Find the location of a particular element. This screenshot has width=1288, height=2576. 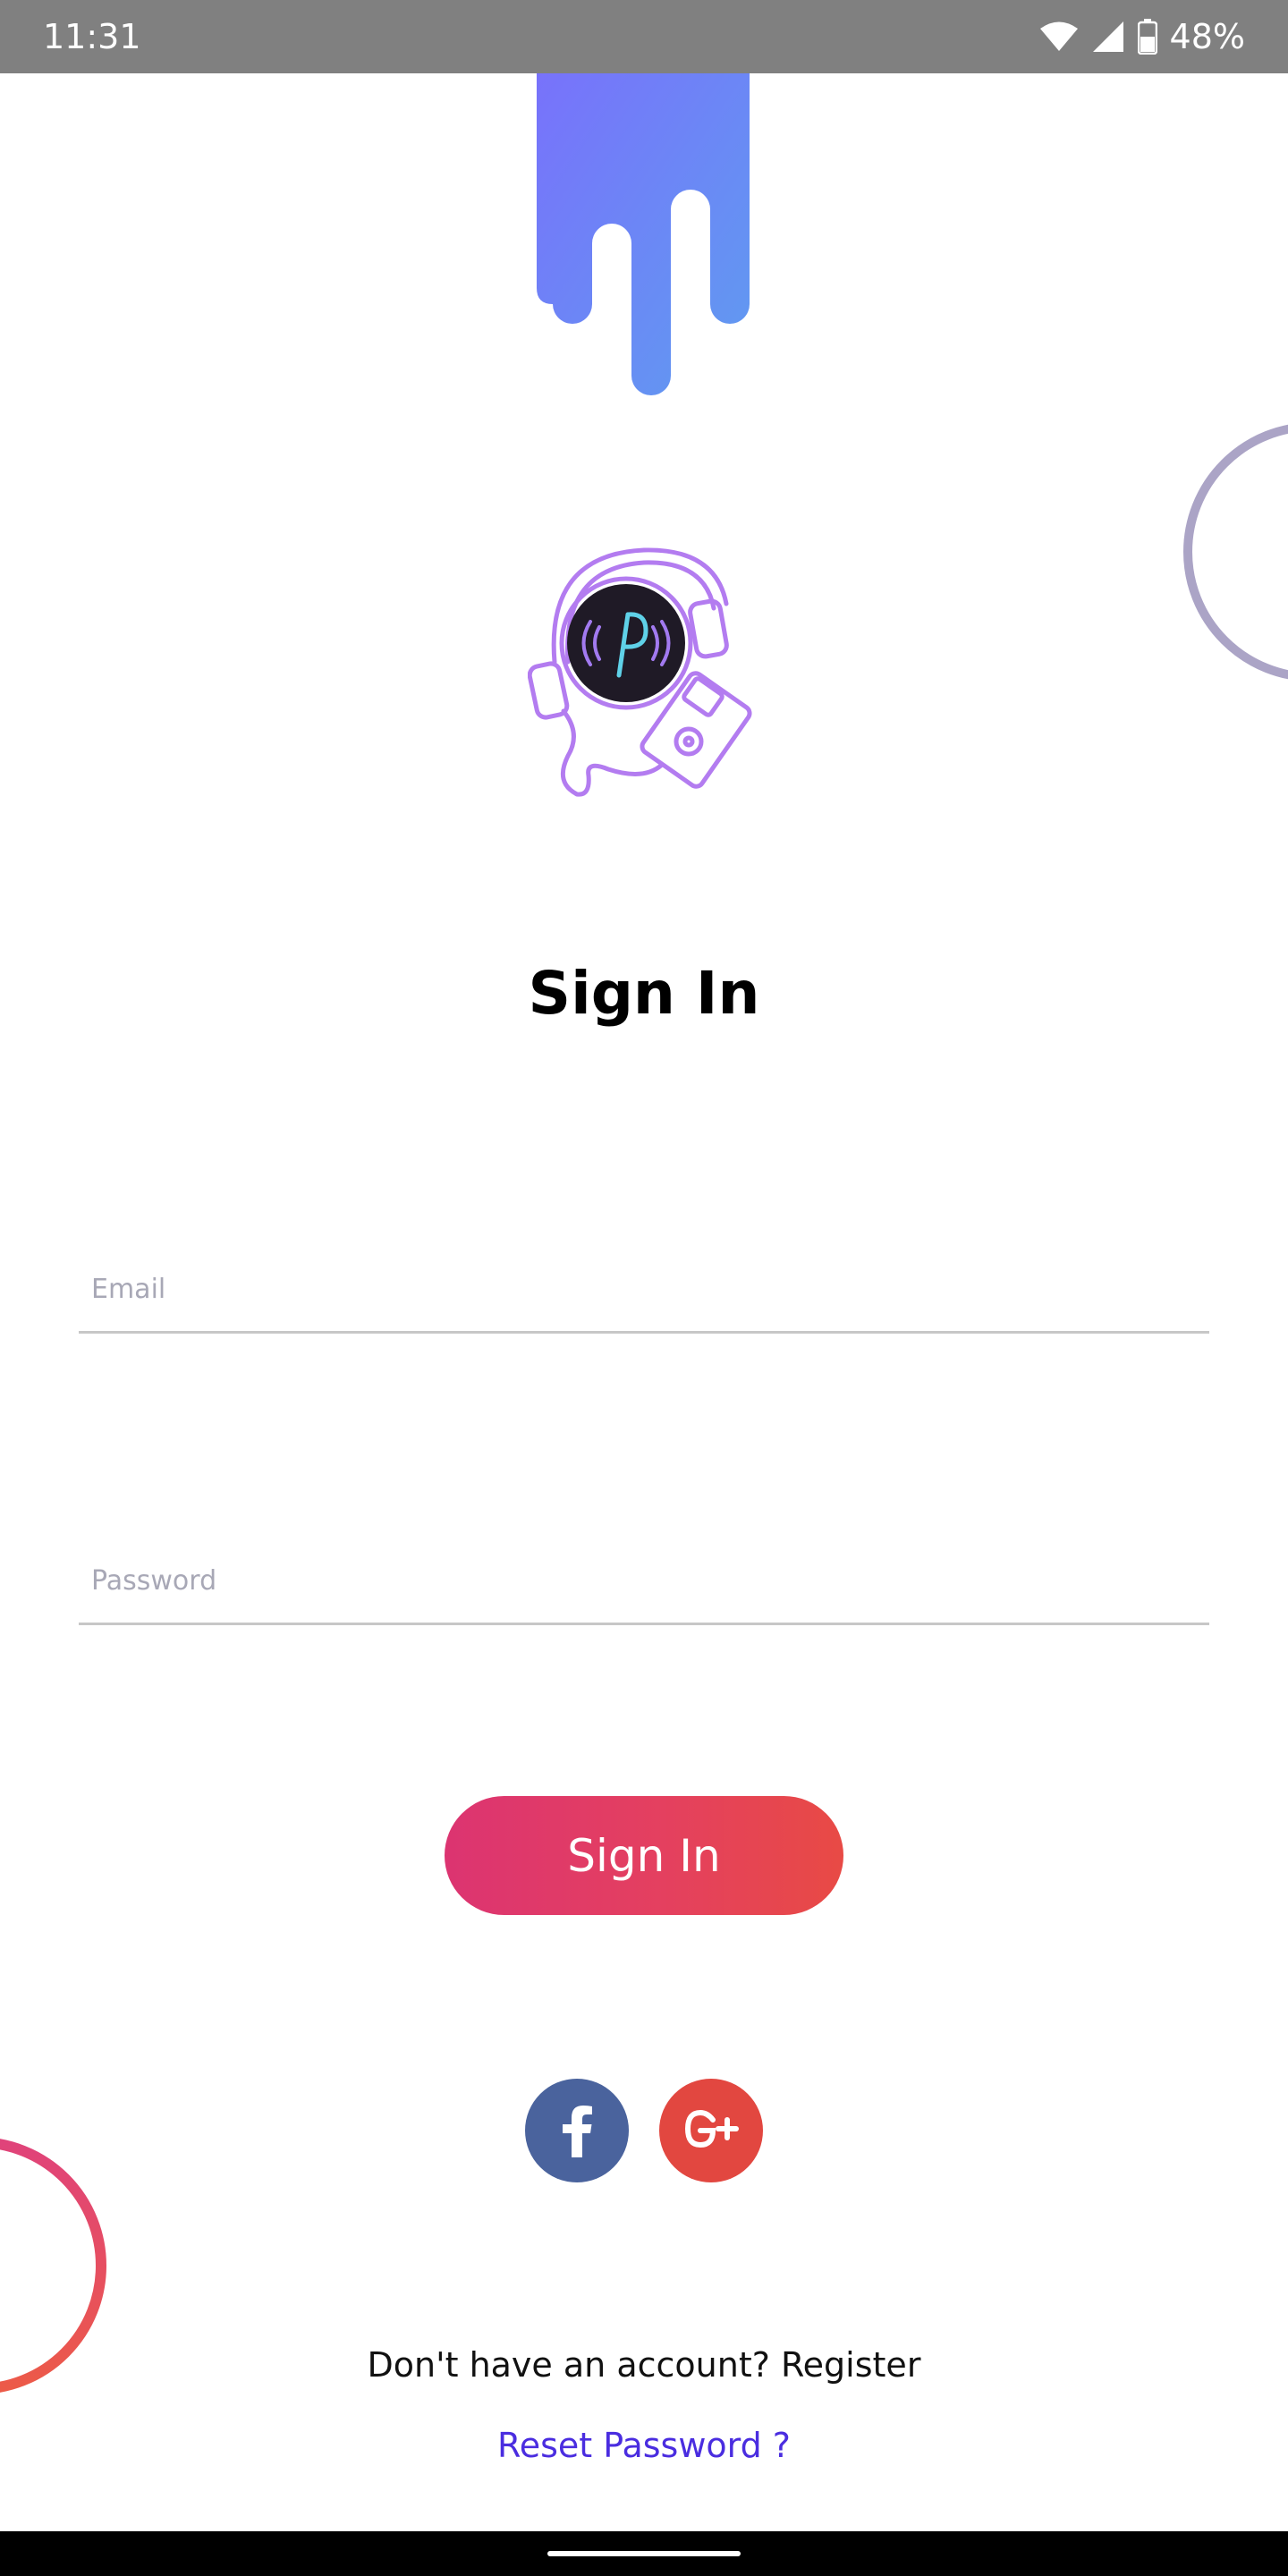

google-plus-login-button is located at coordinates (711, 2130).